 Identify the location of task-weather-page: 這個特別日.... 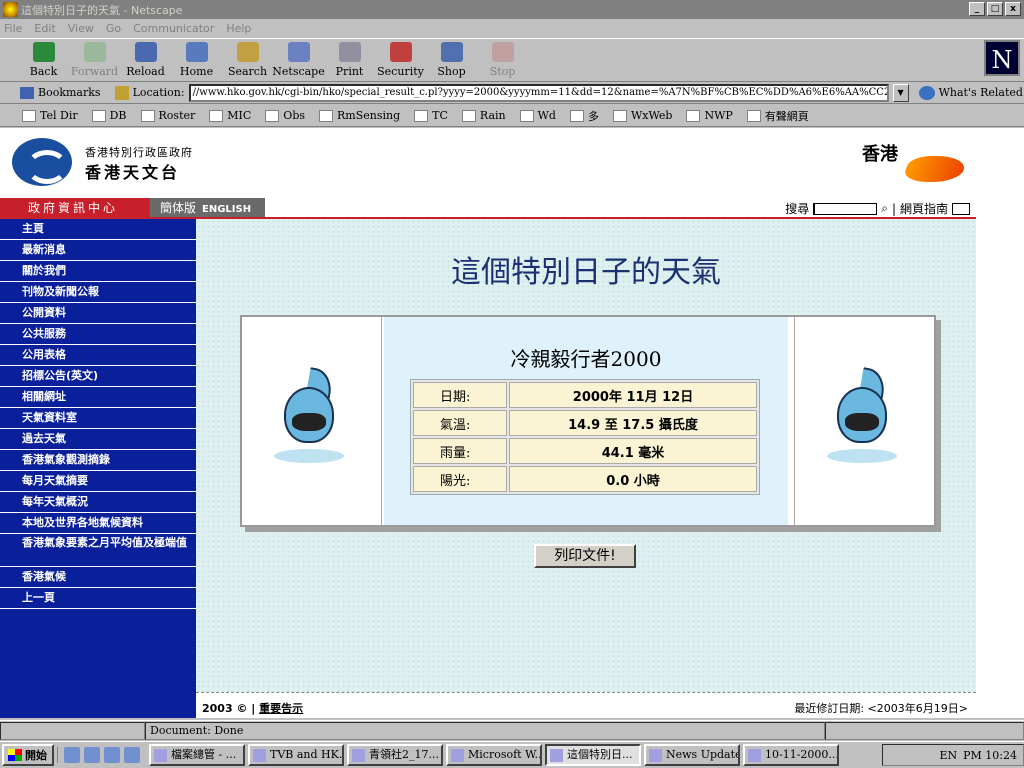
(593, 755).